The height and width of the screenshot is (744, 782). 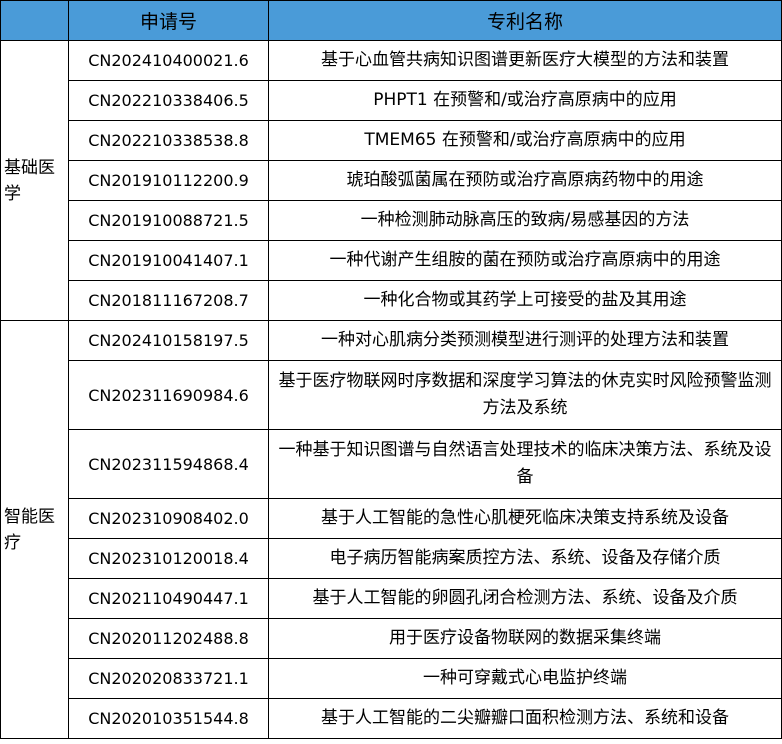 I want to click on patent-name: 一种可穿戴式心电监护终端, so click(x=525, y=678).